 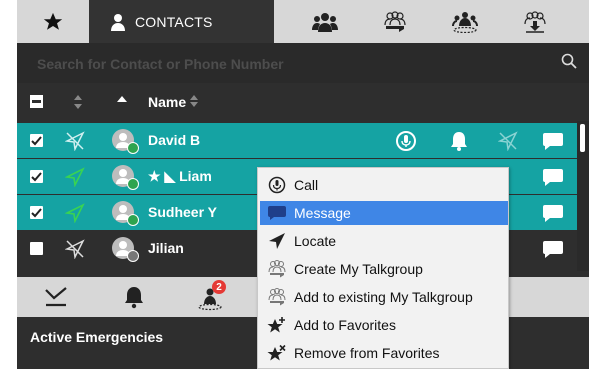 What do you see at coordinates (166, 248) in the screenshot?
I see `contact-name: Jilian` at bounding box center [166, 248].